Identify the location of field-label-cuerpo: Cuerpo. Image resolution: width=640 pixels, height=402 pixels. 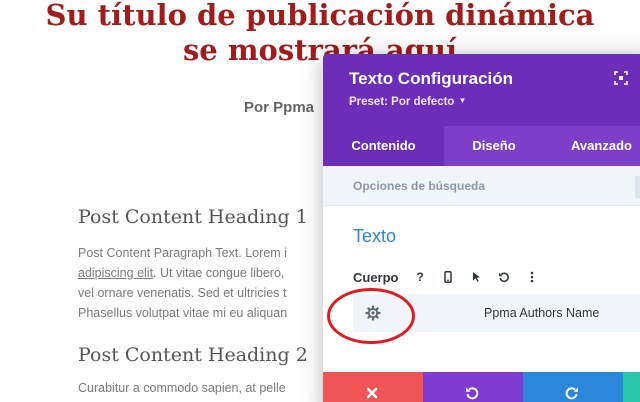
(376, 277).